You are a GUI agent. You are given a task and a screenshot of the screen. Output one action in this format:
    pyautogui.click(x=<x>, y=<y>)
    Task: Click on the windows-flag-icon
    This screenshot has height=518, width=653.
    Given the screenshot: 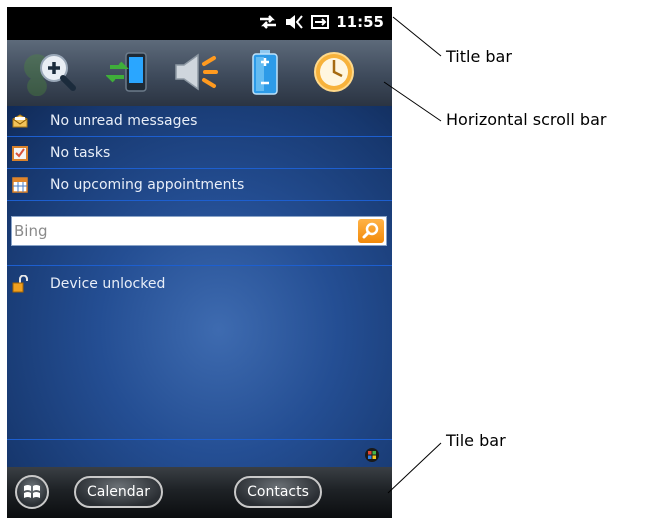 What is the action you would take?
    pyautogui.click(x=372, y=454)
    